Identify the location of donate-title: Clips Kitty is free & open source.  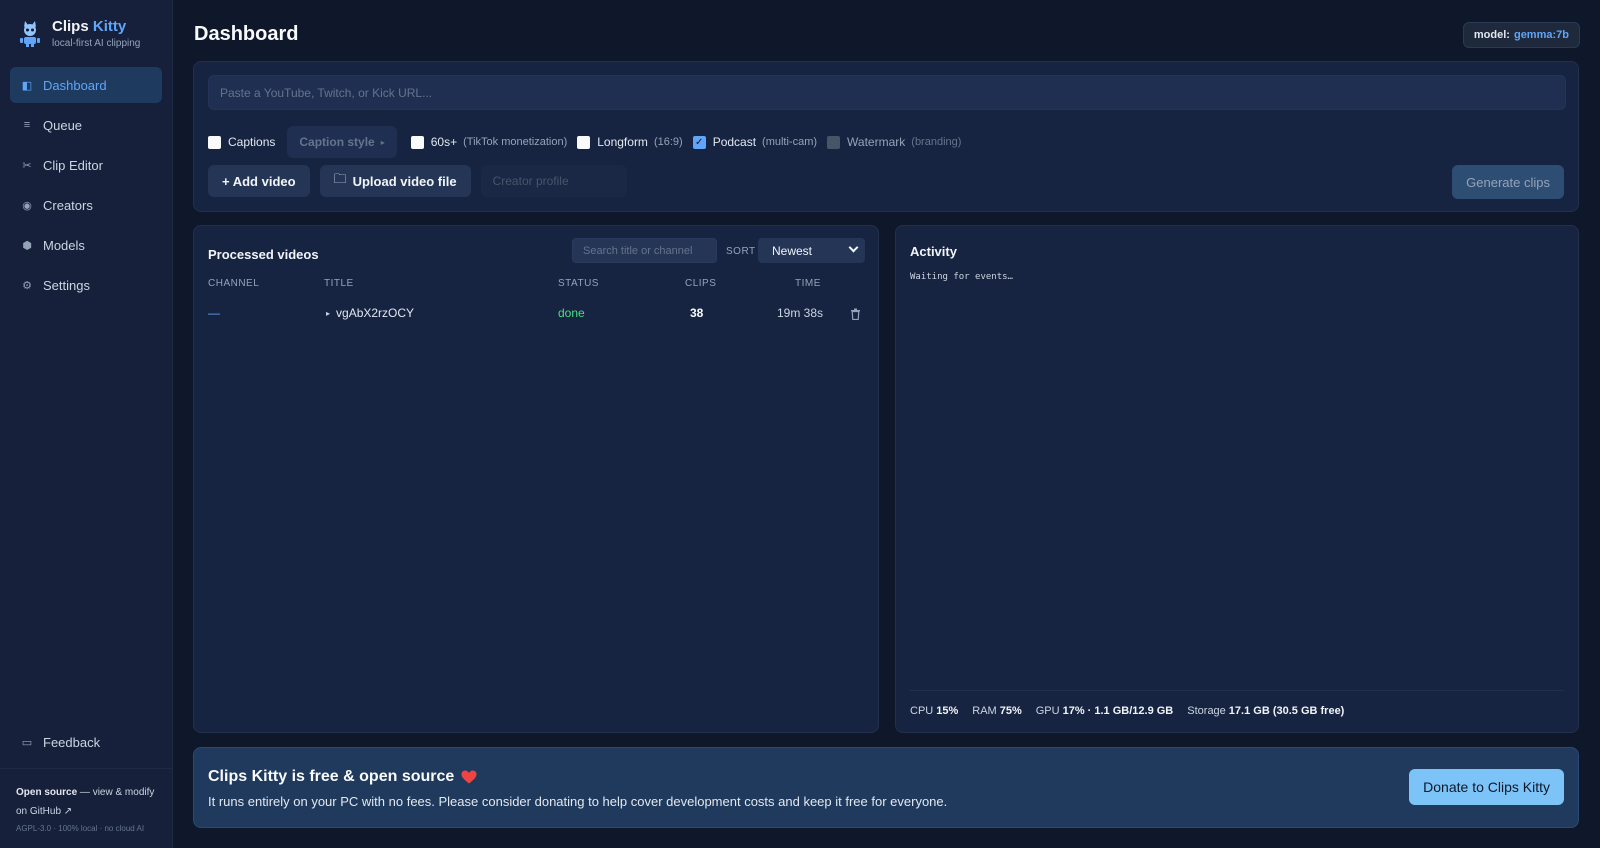
(342, 777).